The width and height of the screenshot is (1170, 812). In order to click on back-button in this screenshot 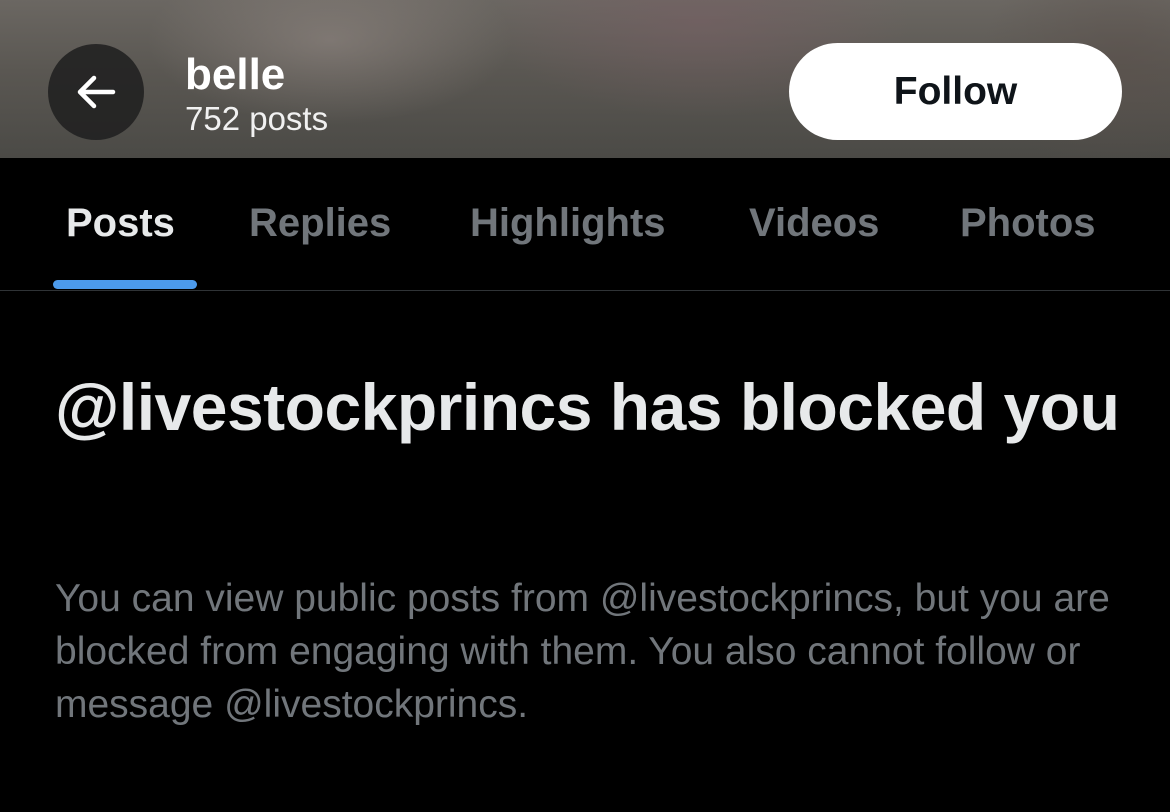, I will do `click(96, 92)`.